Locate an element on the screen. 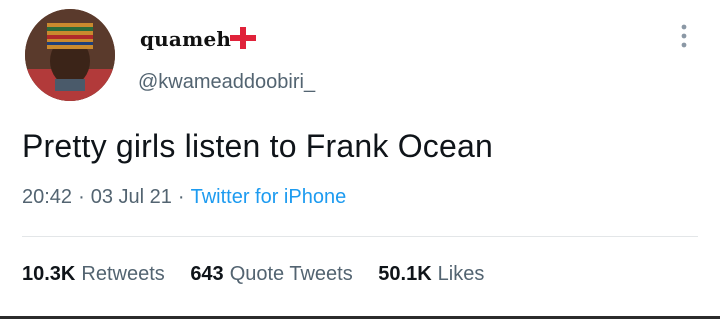 The image size is (720, 322). user-handle: @kwameaddoobiri_ is located at coordinates (226, 82).